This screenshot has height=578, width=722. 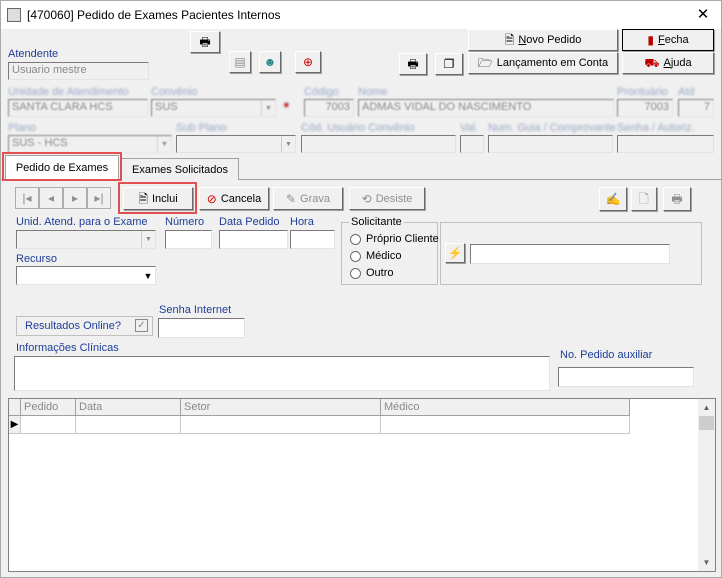 What do you see at coordinates (205, 42) in the screenshot?
I see `print-button-top: 🖶` at bounding box center [205, 42].